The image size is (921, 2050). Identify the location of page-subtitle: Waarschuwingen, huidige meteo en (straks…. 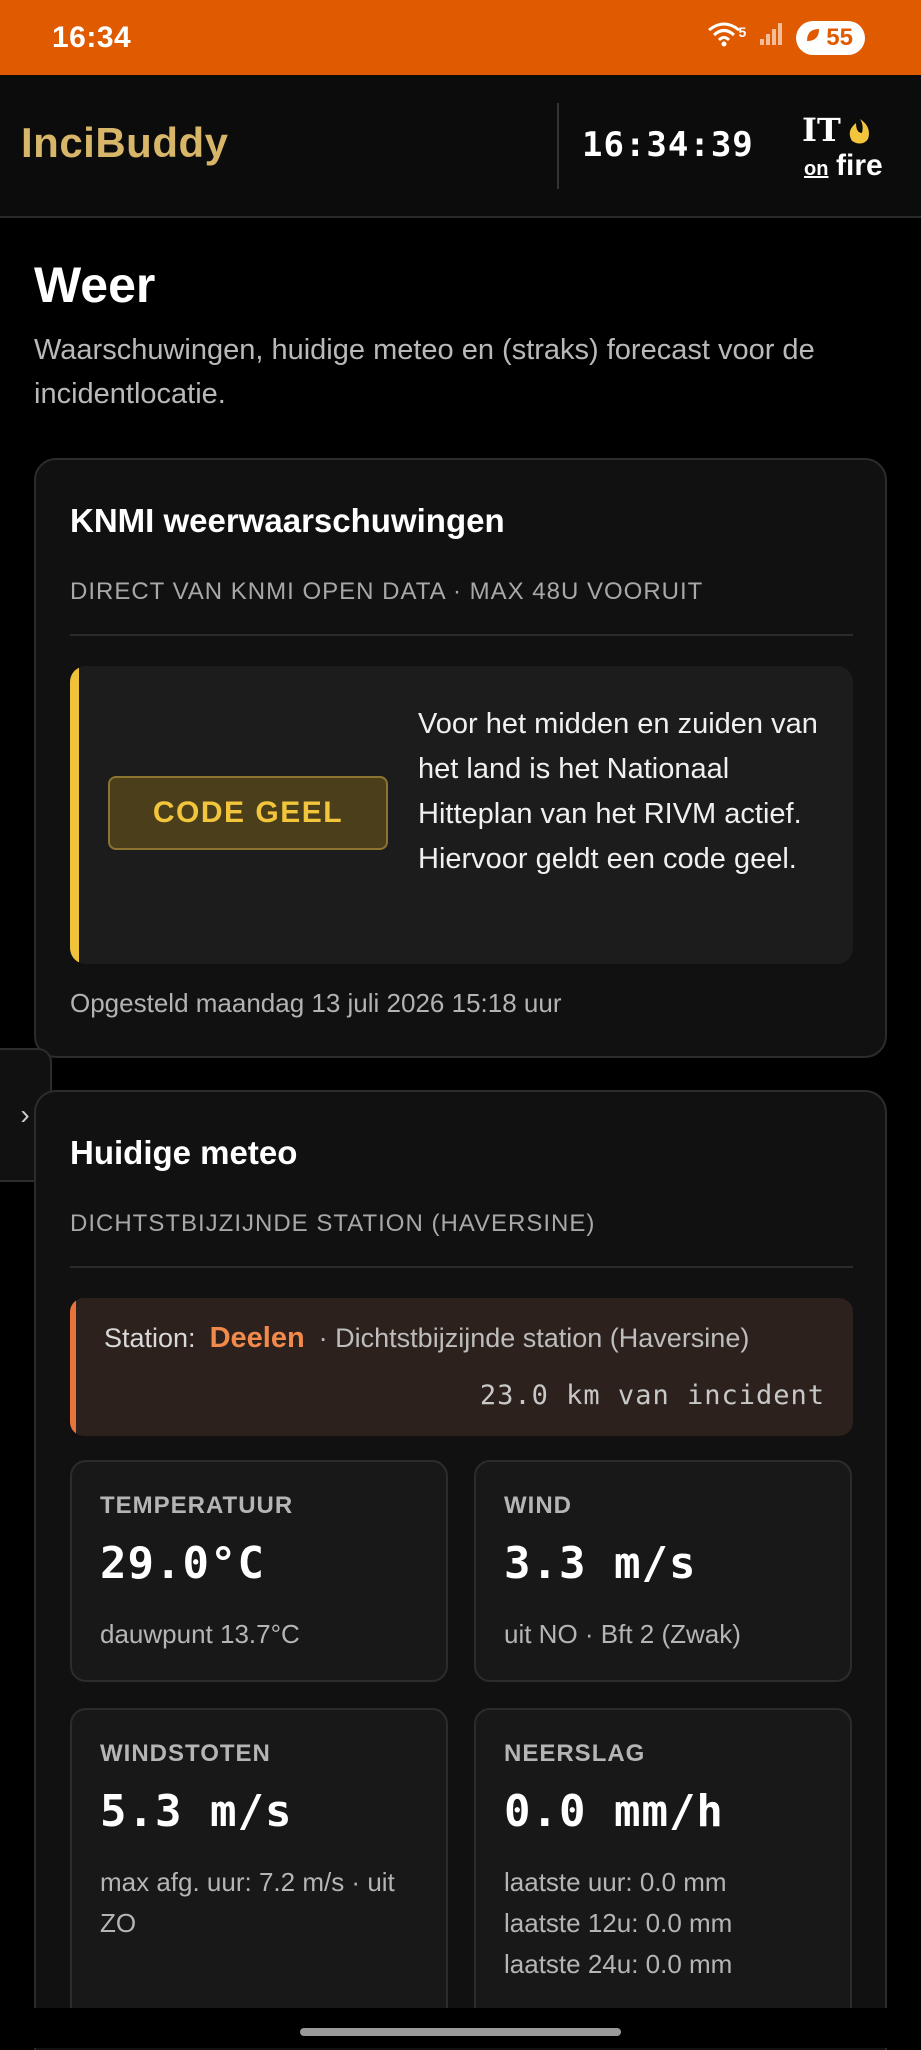
(424, 372).